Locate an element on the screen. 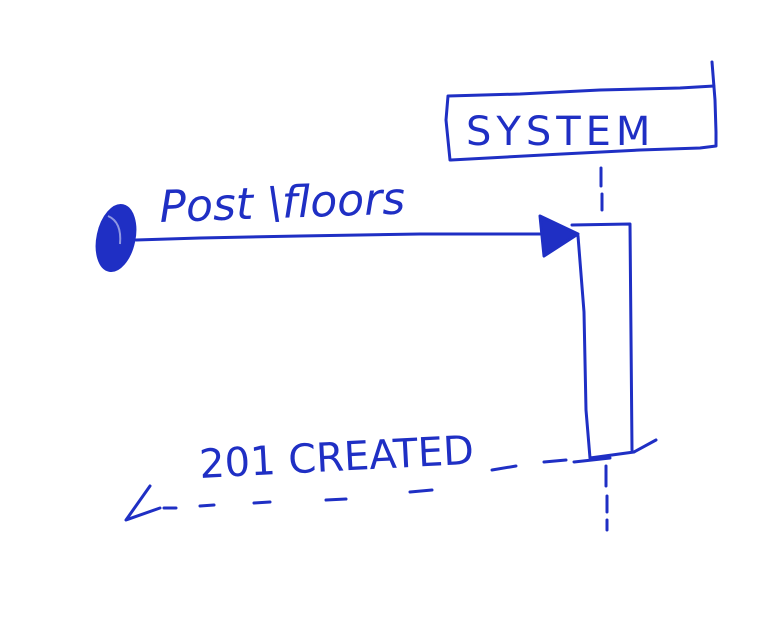 This screenshot has height=618, width=770. activation-bar-outline is located at coordinates (614, 343).